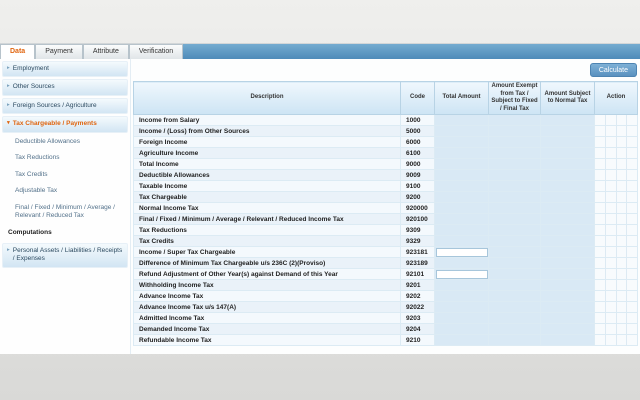 This screenshot has height=400, width=640. Describe the element at coordinates (267, 307) in the screenshot. I see `row-description: Advance Income Tax u/s 147(A)` at that location.